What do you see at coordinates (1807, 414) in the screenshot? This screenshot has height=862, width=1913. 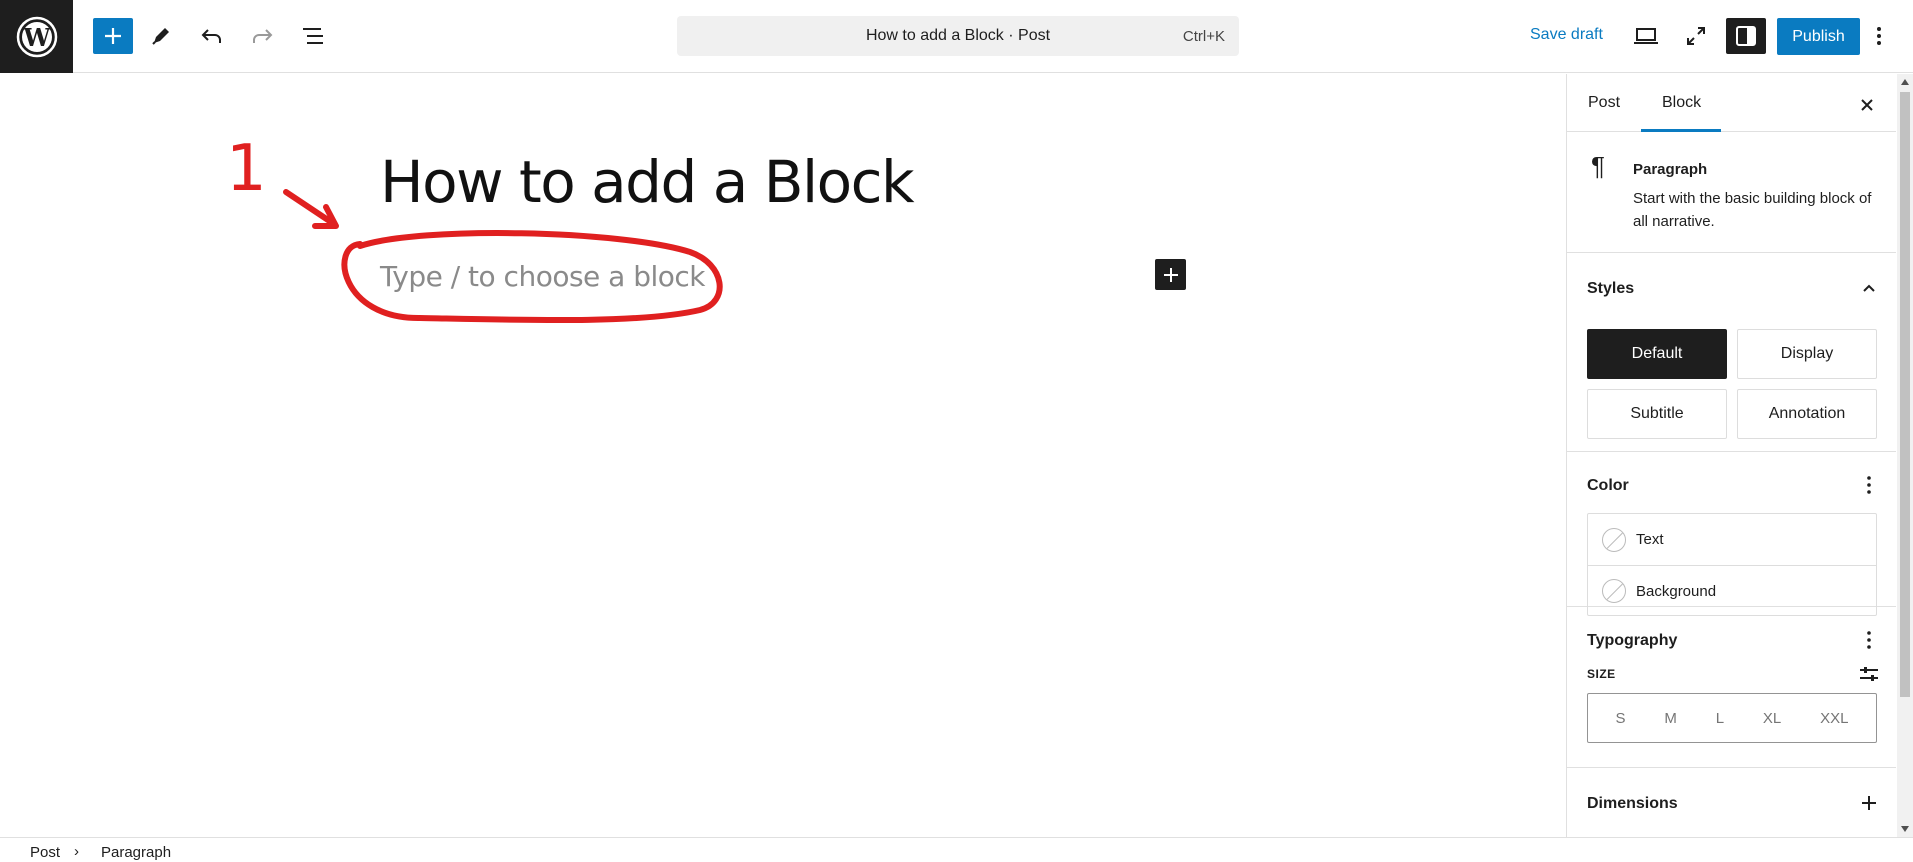 I see `style-option-annotation: Annotation` at bounding box center [1807, 414].